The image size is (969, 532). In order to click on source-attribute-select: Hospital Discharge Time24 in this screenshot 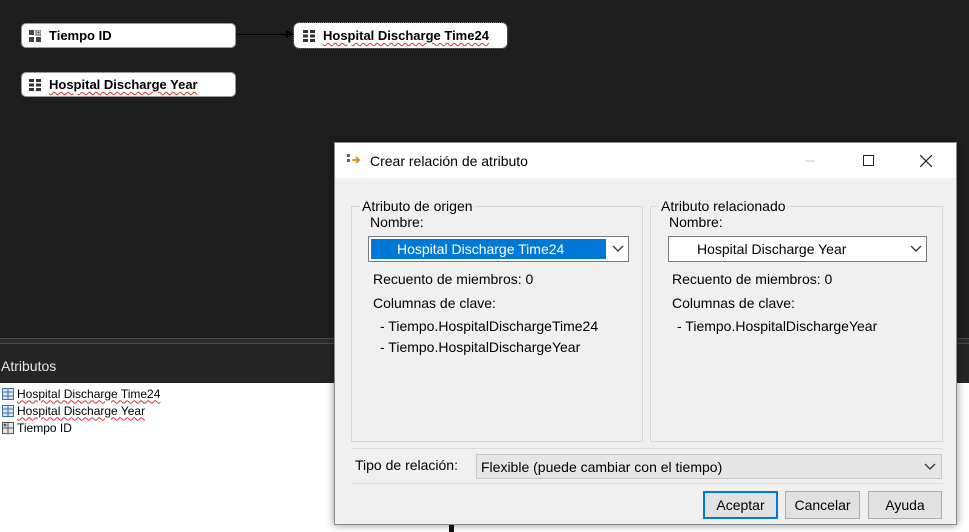, I will do `click(498, 249)`.